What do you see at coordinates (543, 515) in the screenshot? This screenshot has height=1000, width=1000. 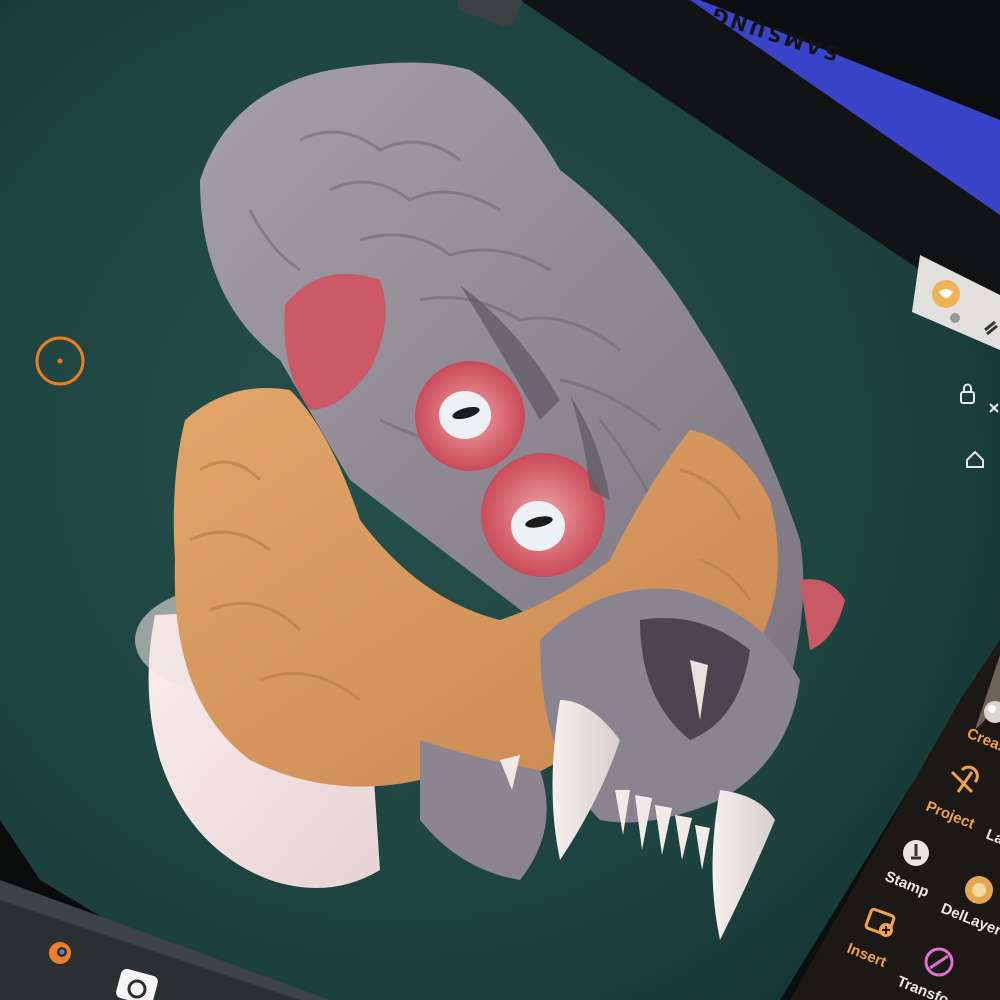 I see `model-eye-lower` at bounding box center [543, 515].